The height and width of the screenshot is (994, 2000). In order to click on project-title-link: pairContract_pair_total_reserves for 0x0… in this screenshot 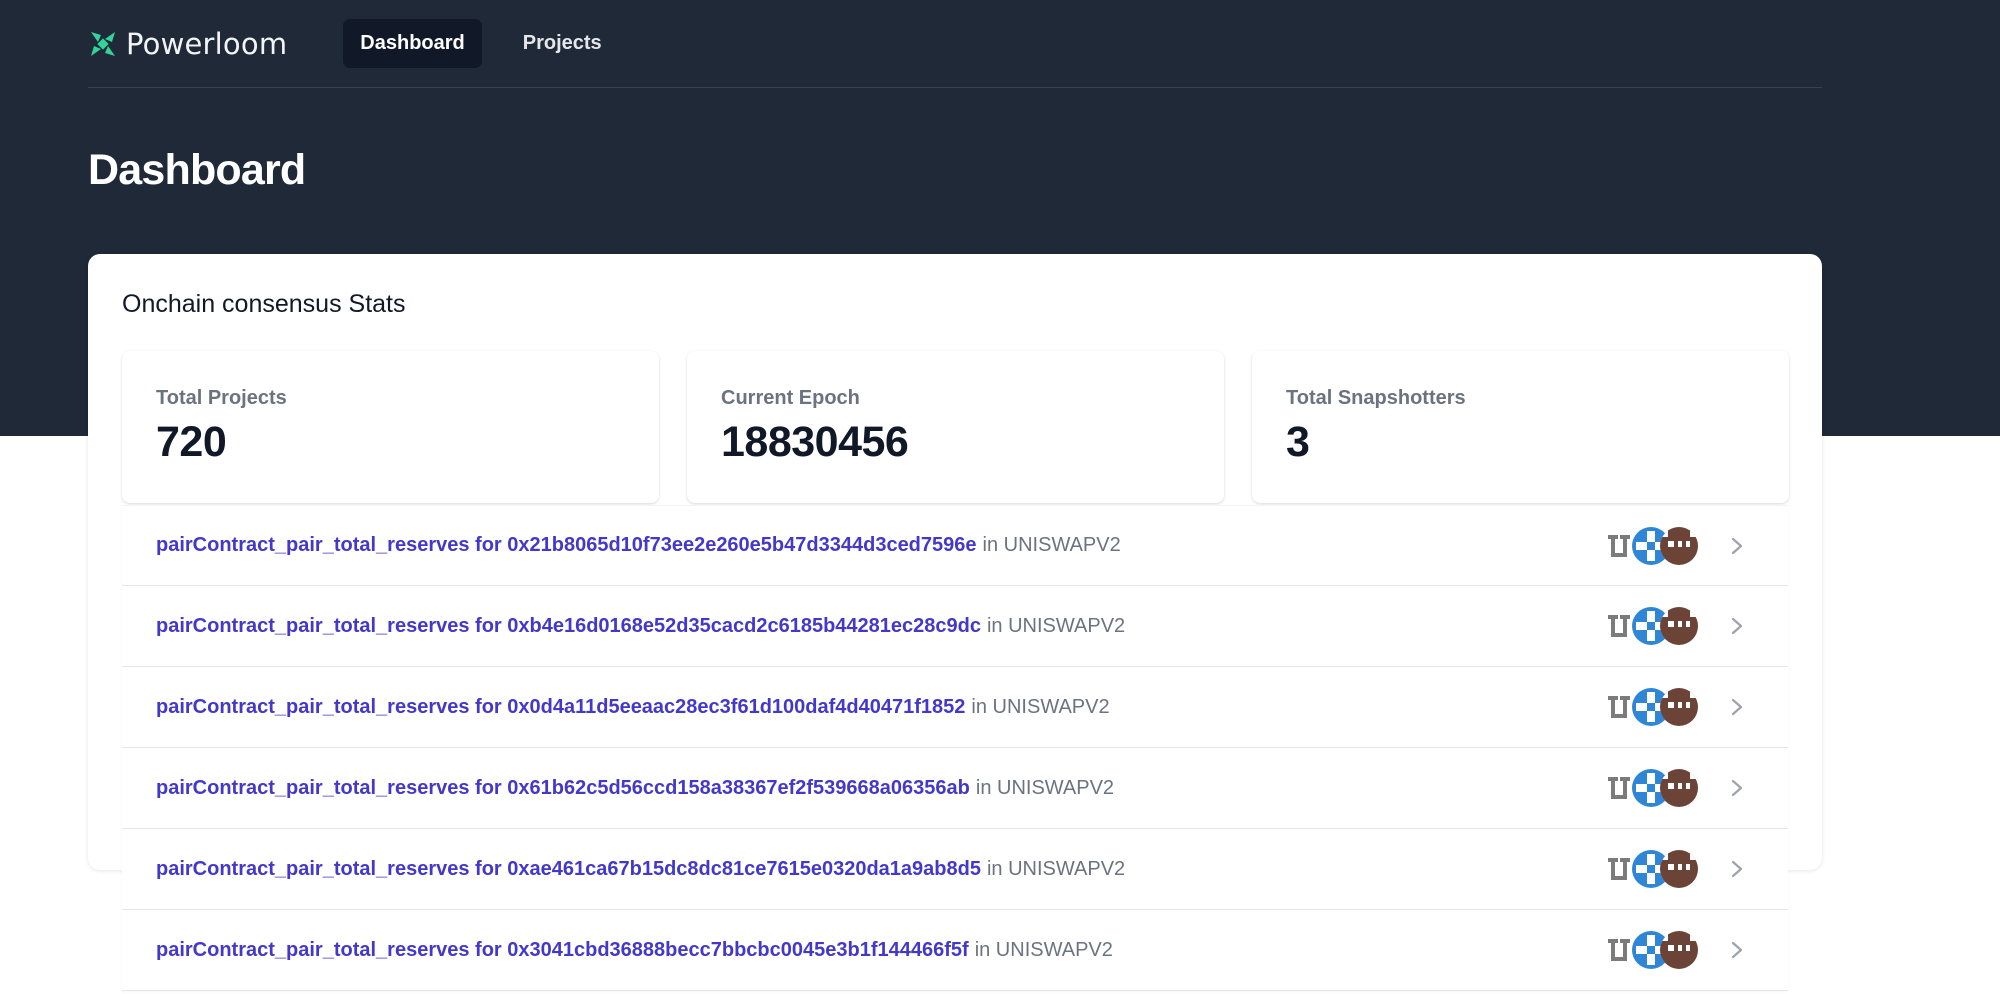, I will do `click(560, 707)`.